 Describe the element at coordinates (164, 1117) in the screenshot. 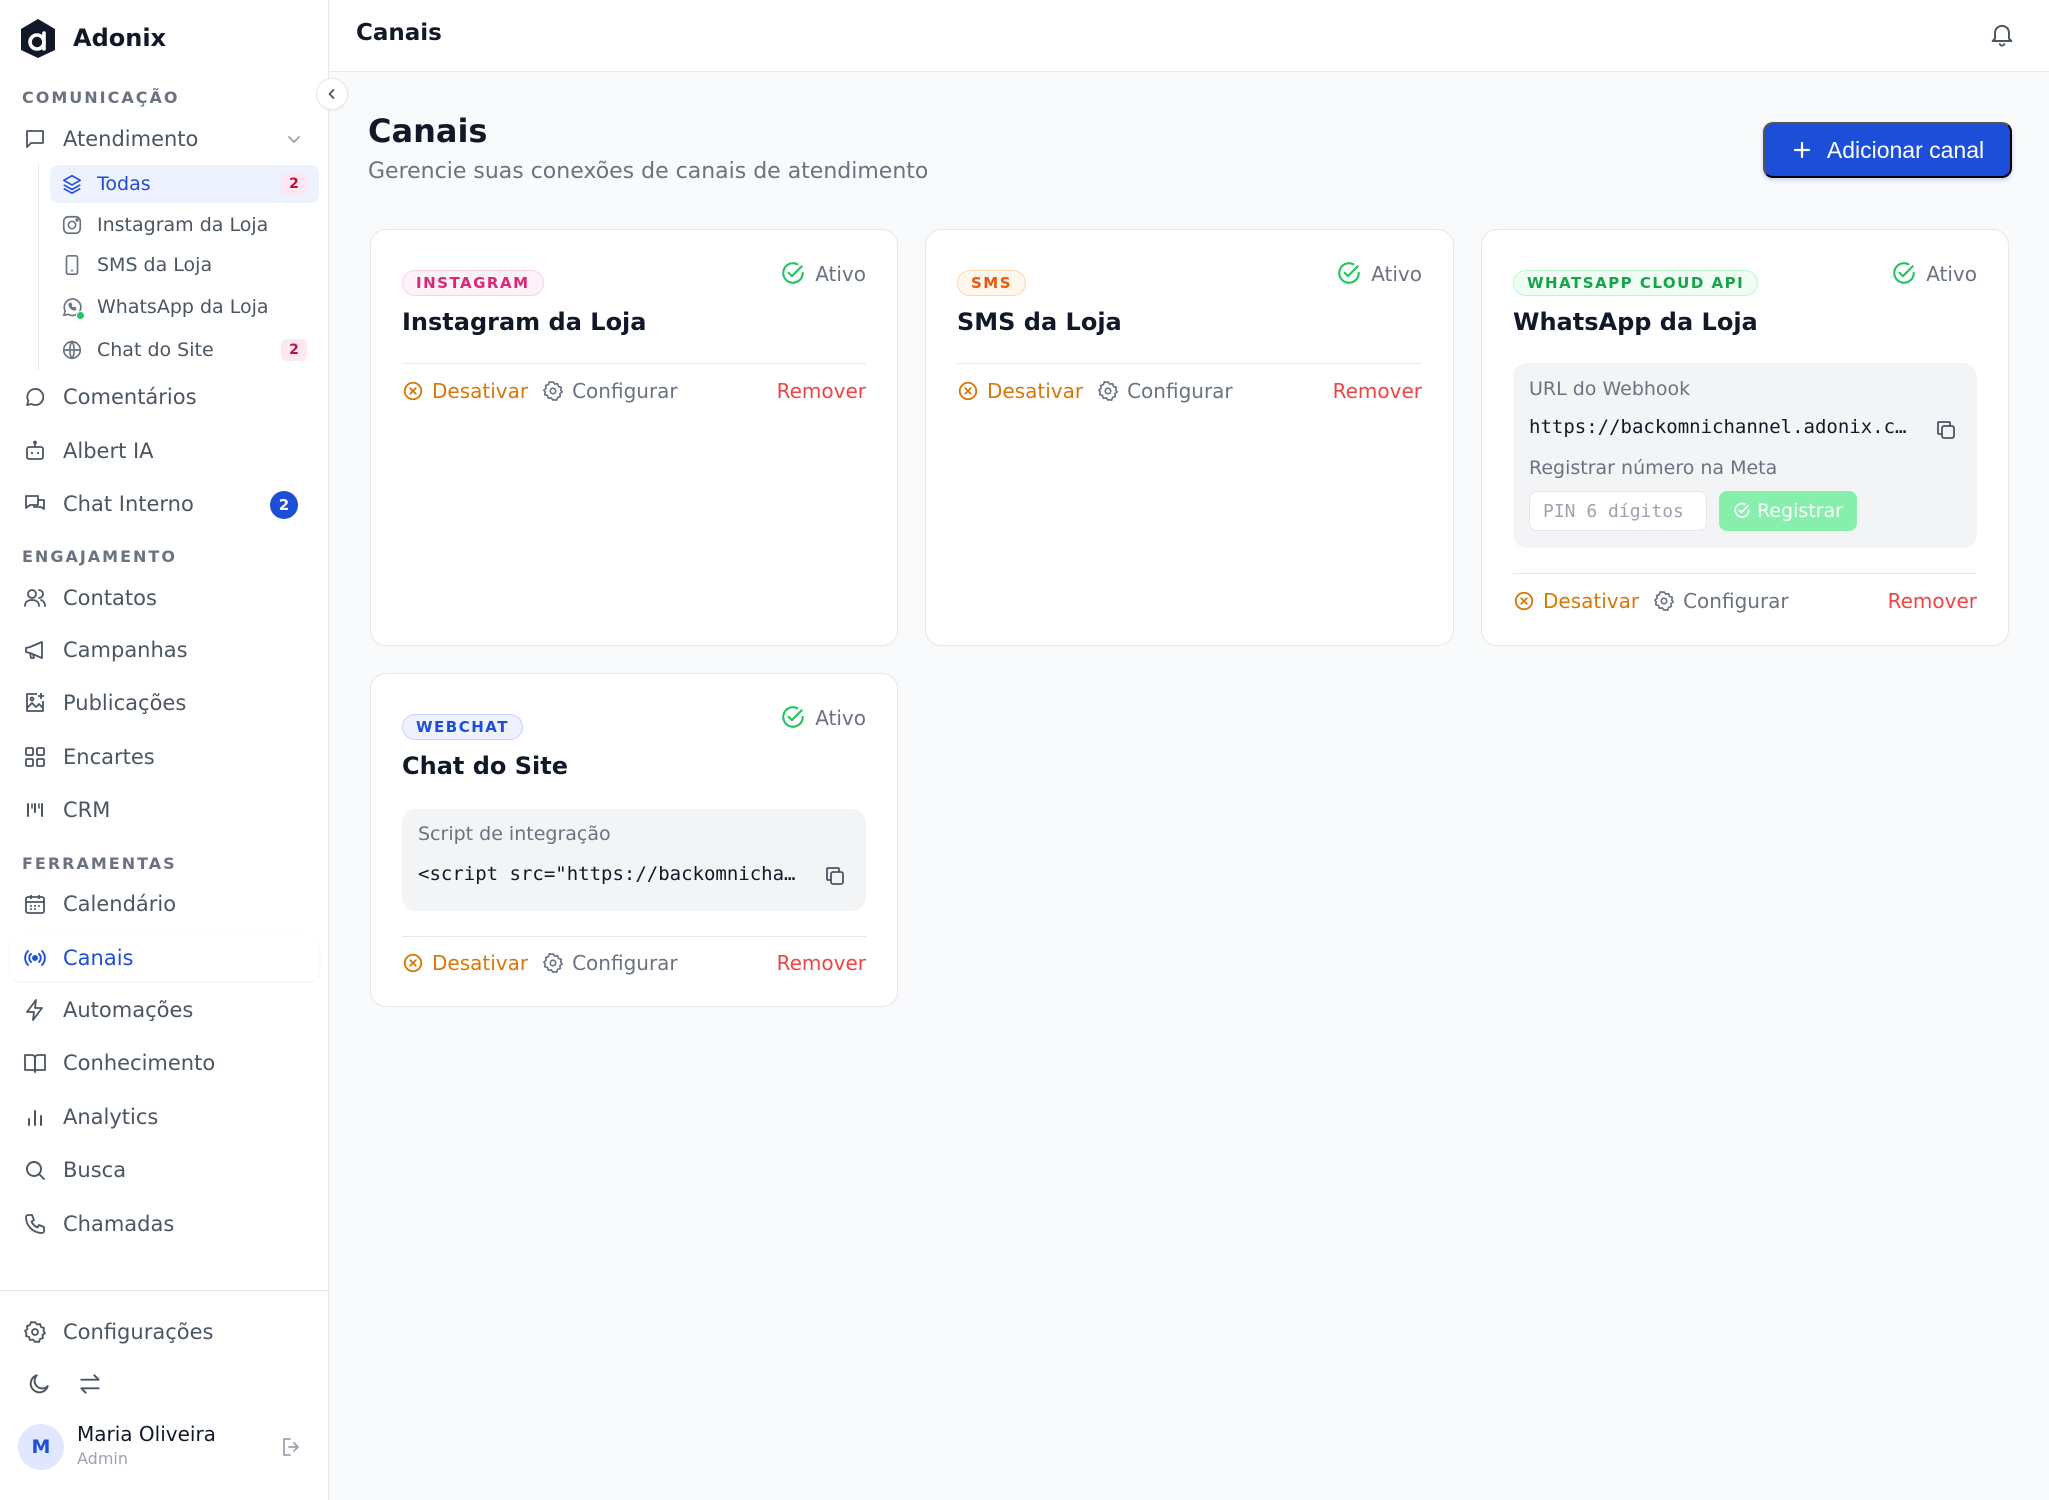

I see `sidebar-item-analytics: Analytics` at that location.